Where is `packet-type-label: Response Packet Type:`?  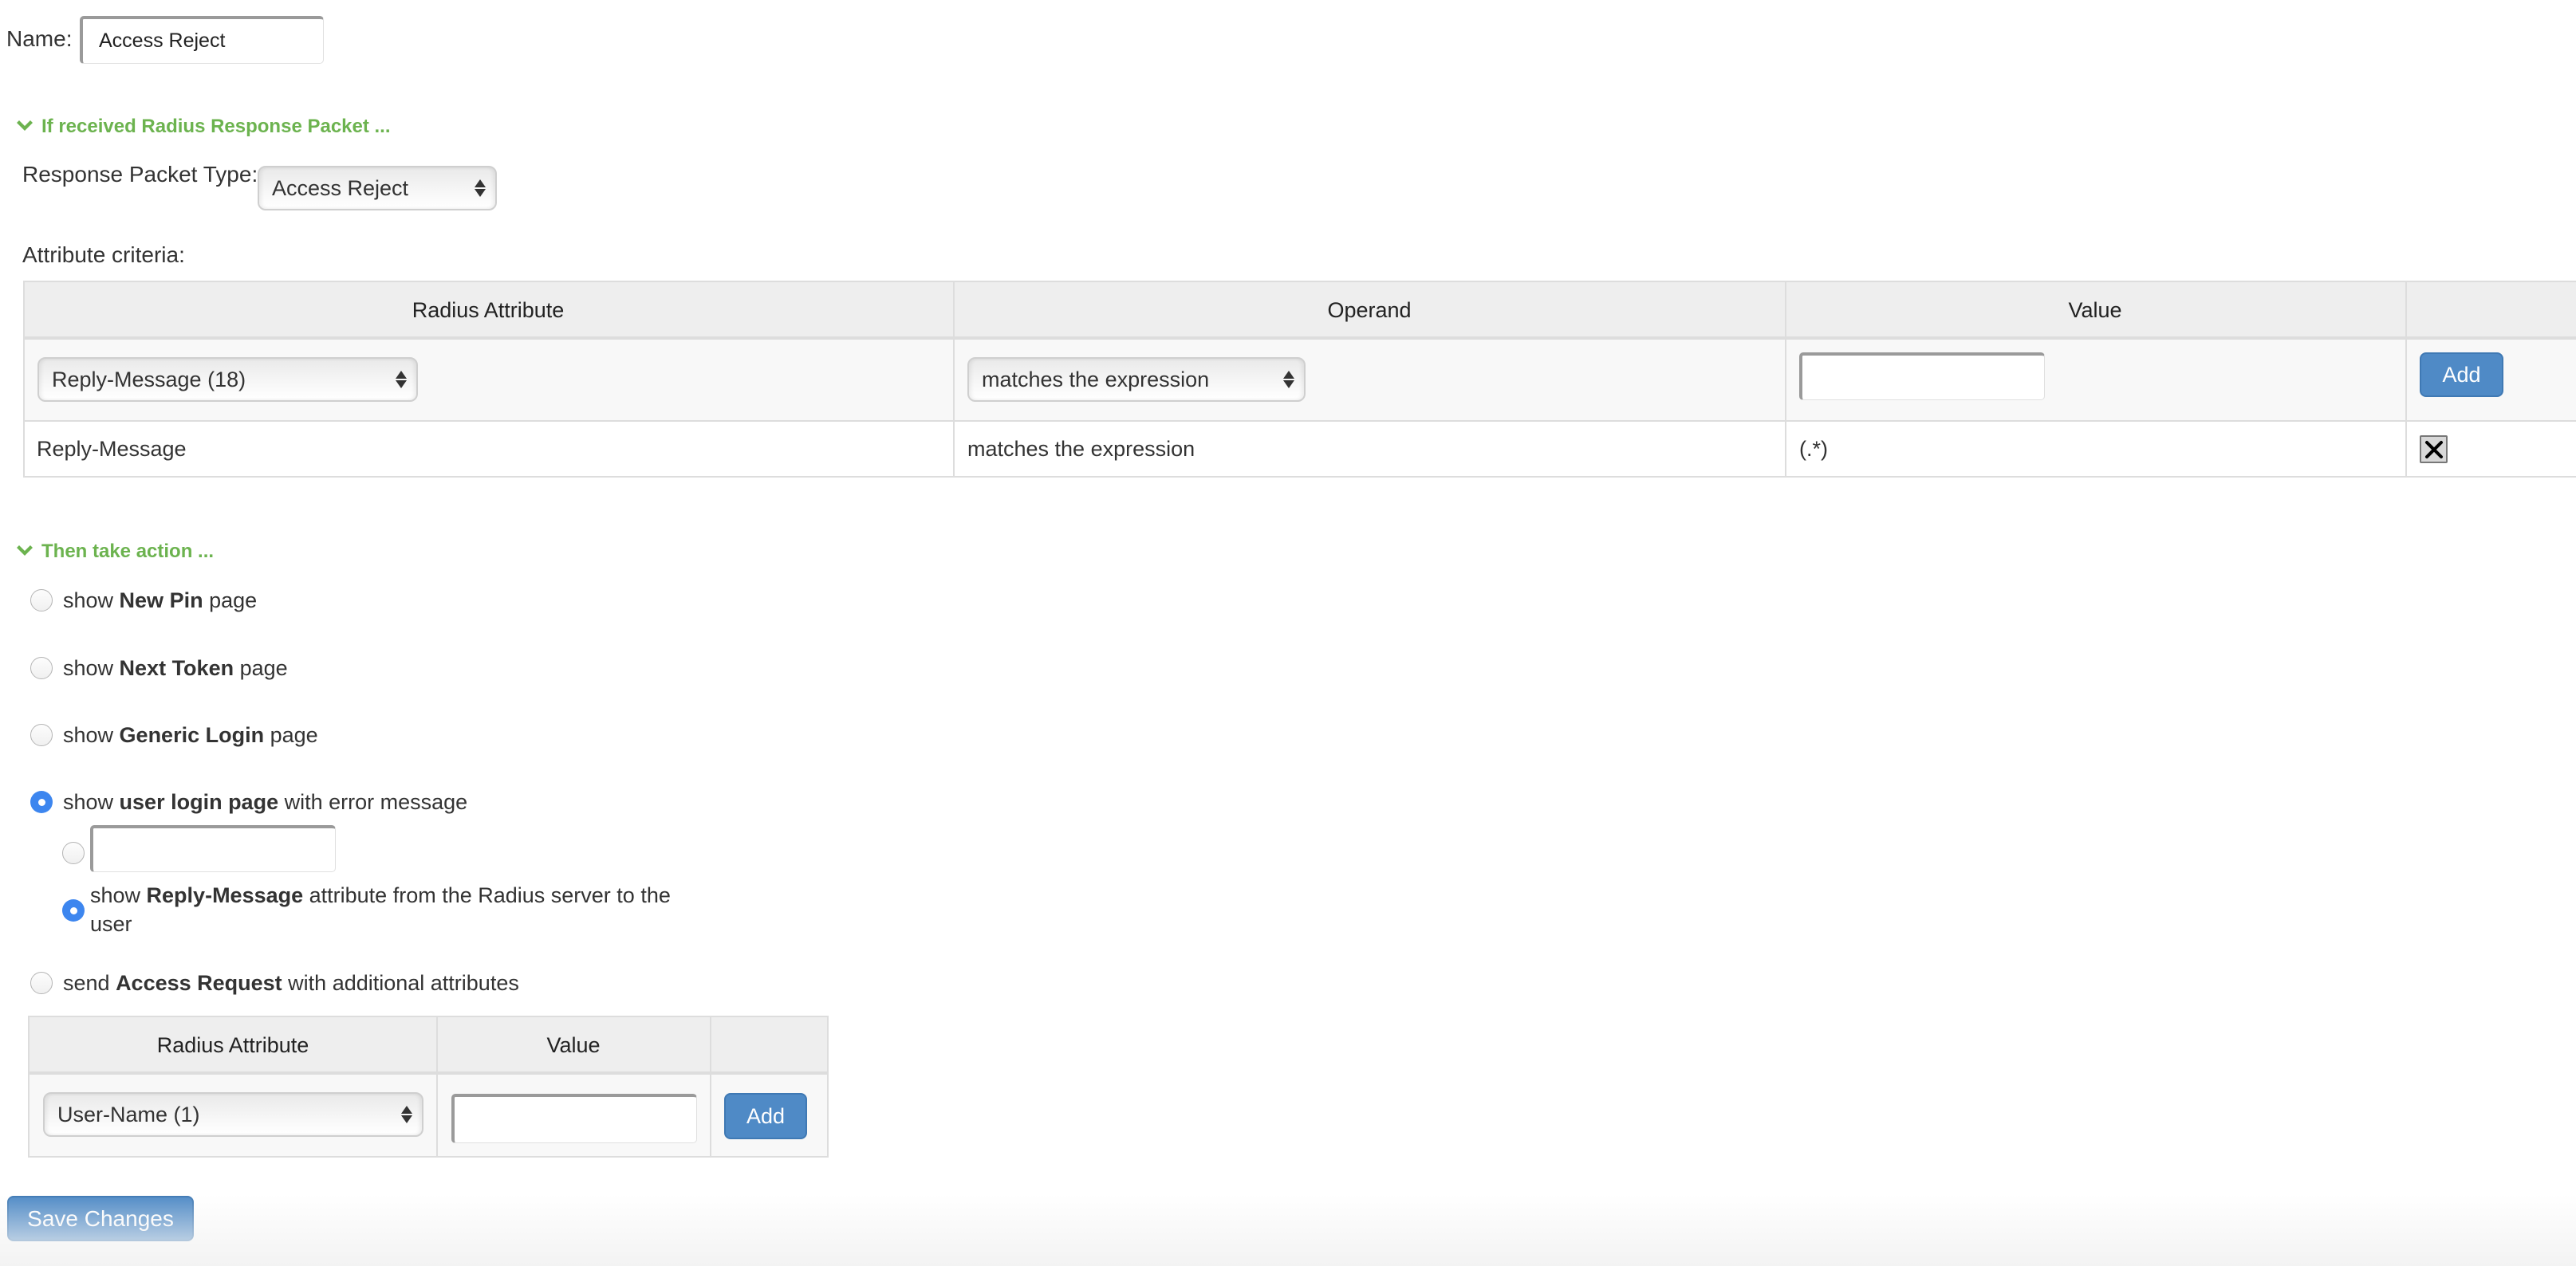 packet-type-label: Response Packet Type: is located at coordinates (140, 174).